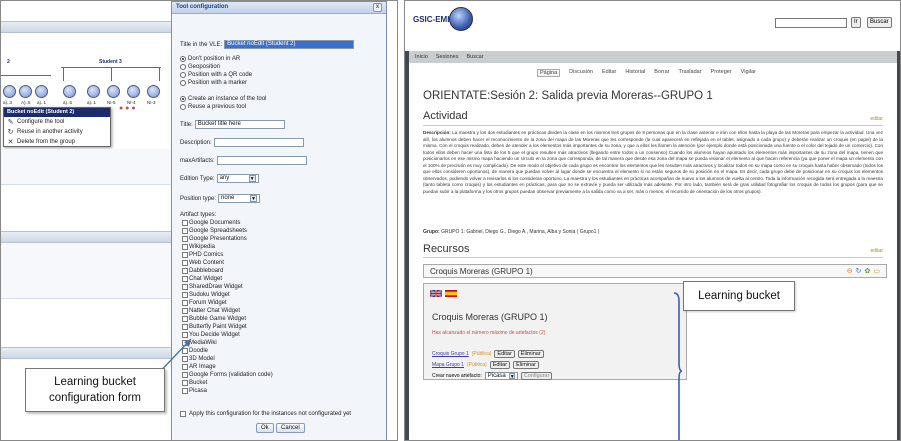 The image size is (901, 441). Describe the element at coordinates (436, 293) in the screenshot. I see `uk-flag-icon` at that location.